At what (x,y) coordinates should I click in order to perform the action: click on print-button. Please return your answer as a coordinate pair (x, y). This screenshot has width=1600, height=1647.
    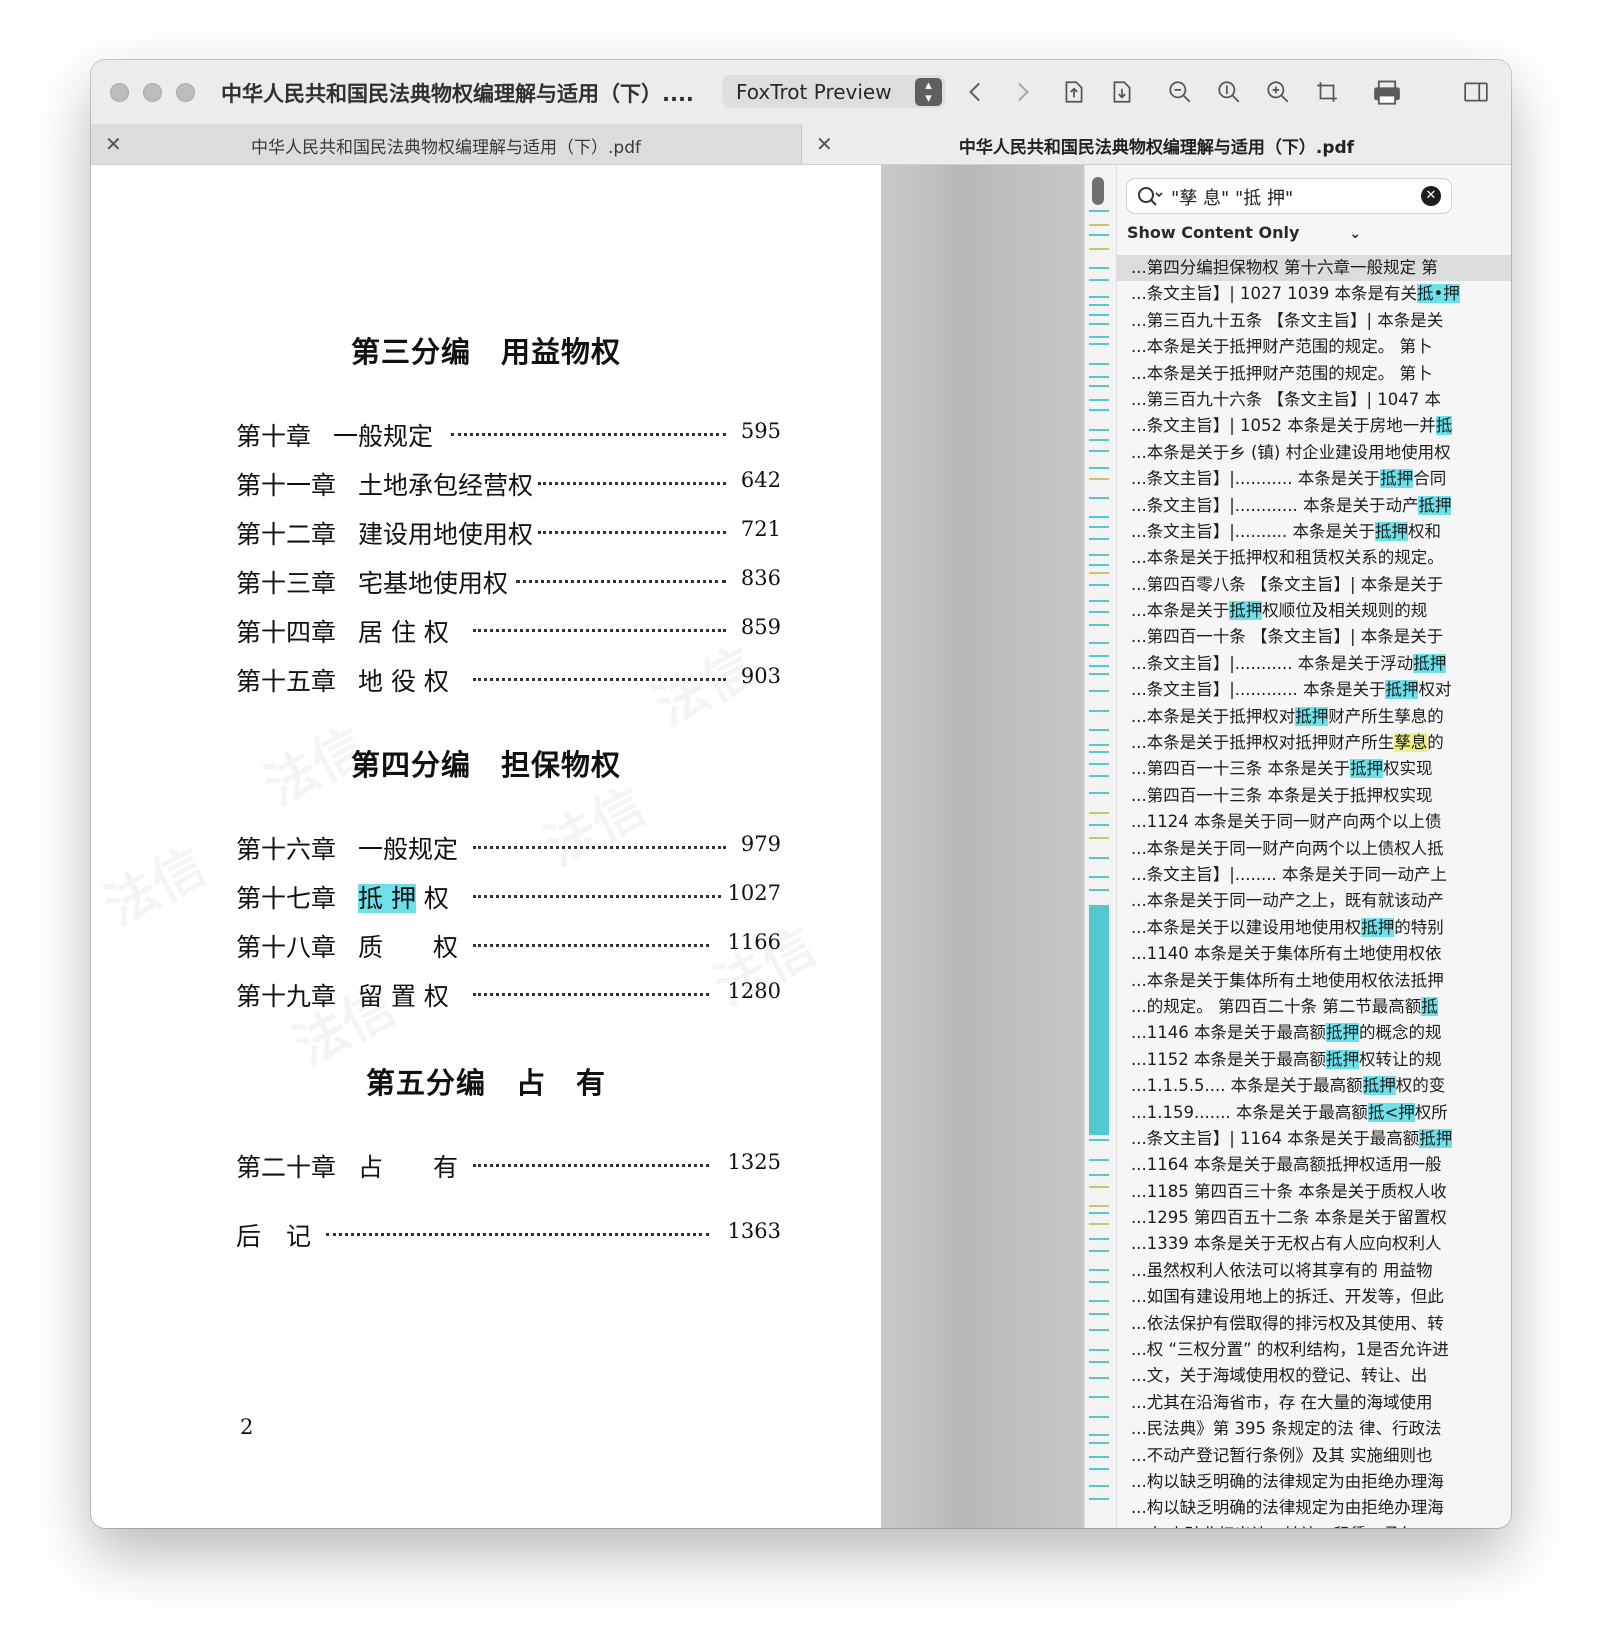
    Looking at the image, I should click on (1387, 92).